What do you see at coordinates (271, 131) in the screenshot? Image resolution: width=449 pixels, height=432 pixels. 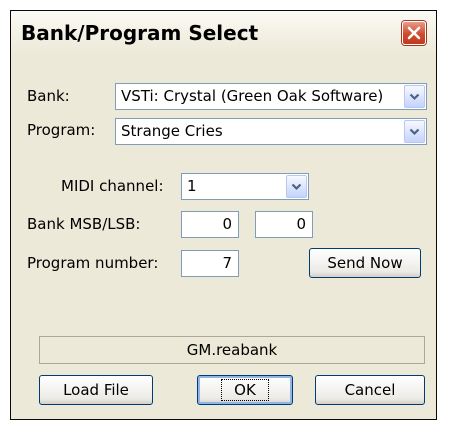 I see `program-dropdown: Strange Cries` at bounding box center [271, 131].